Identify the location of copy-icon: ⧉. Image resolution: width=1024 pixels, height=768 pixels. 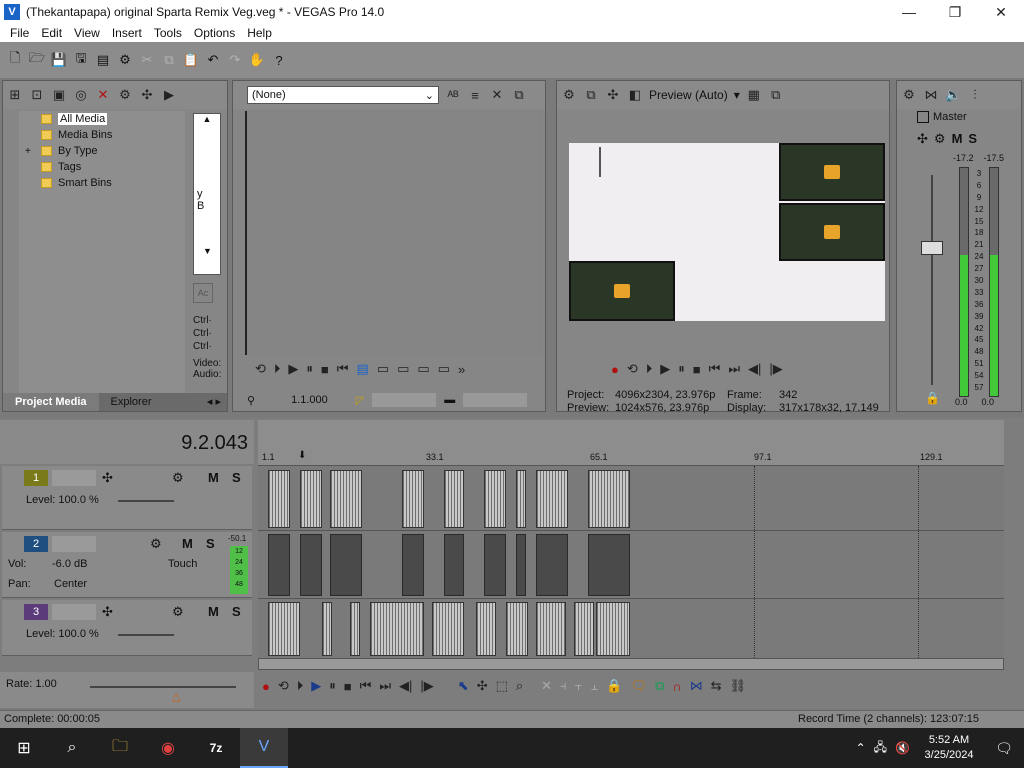
(169, 60).